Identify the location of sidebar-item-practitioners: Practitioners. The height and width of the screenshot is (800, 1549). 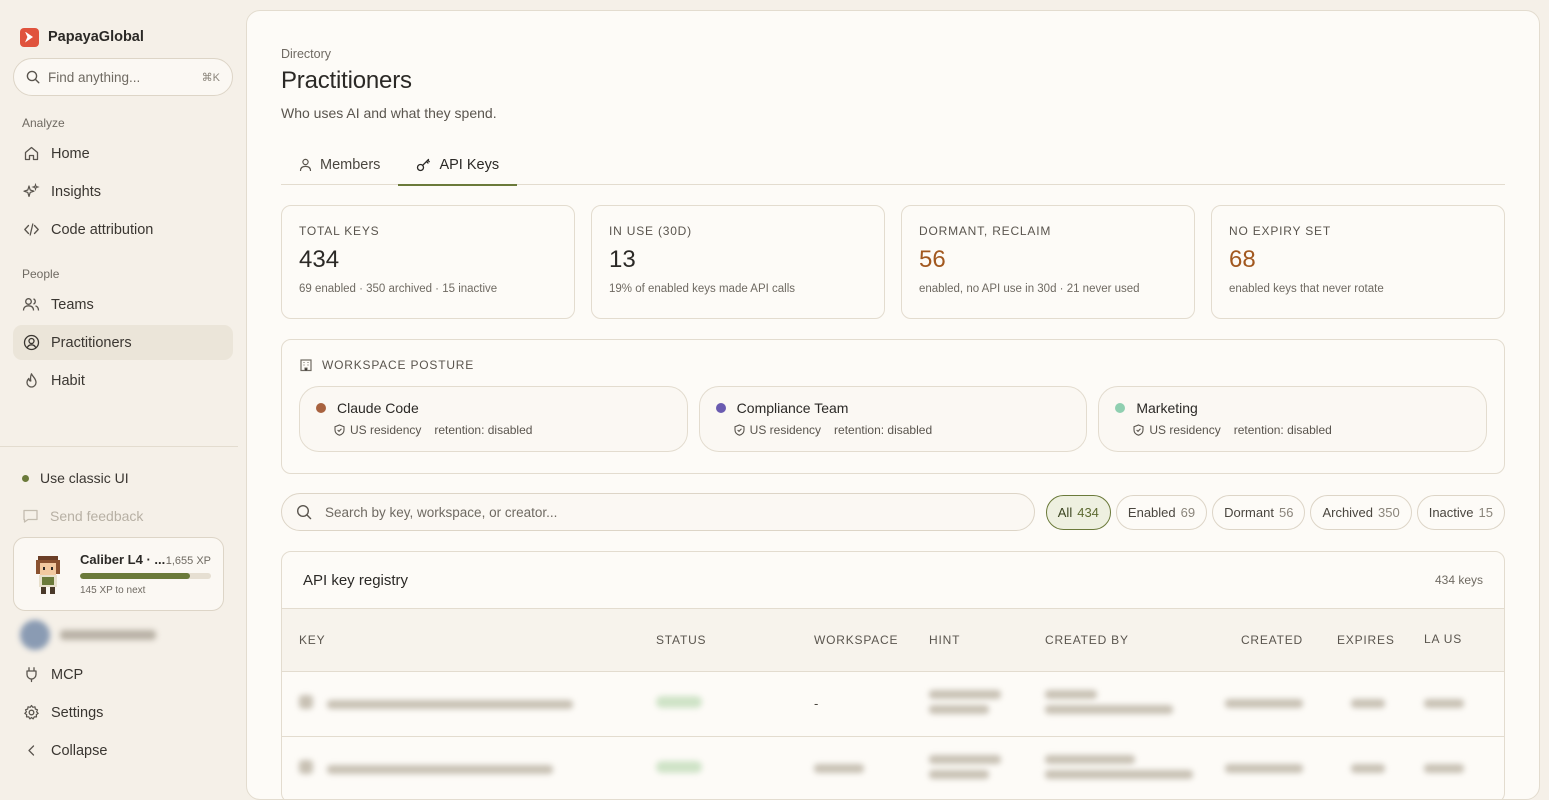
(123, 342).